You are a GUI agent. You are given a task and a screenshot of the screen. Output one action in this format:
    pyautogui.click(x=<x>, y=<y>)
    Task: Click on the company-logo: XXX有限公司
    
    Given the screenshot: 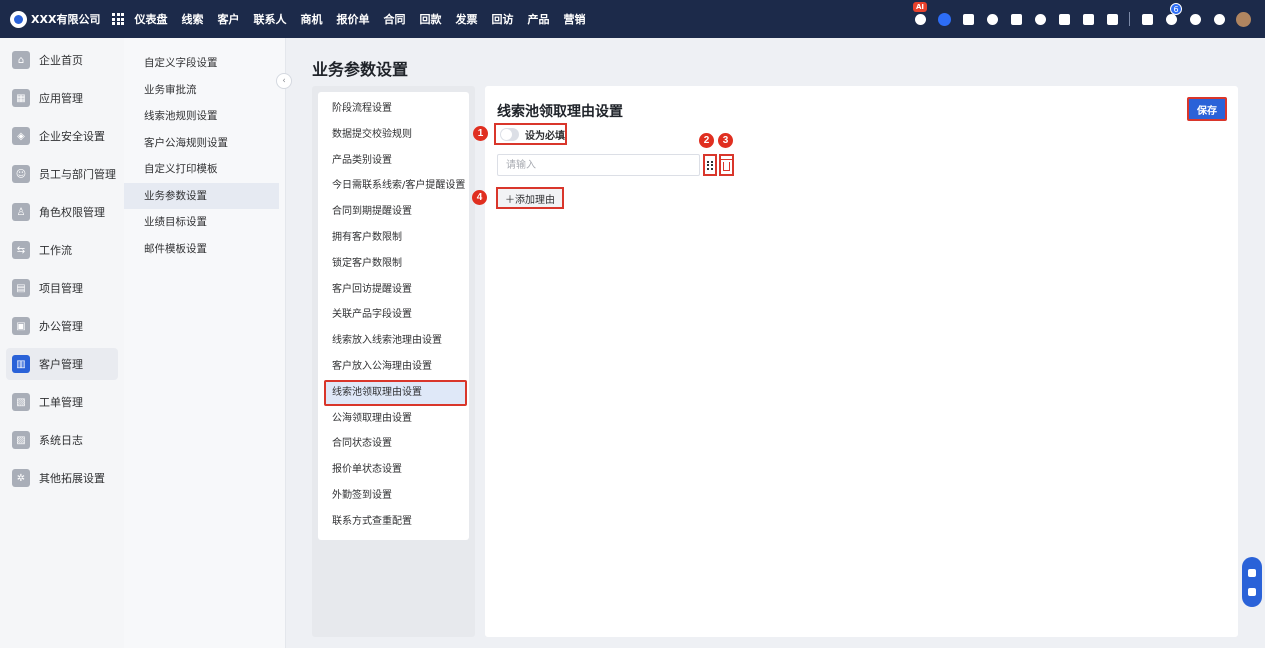 What is the action you would take?
    pyautogui.click(x=55, y=19)
    